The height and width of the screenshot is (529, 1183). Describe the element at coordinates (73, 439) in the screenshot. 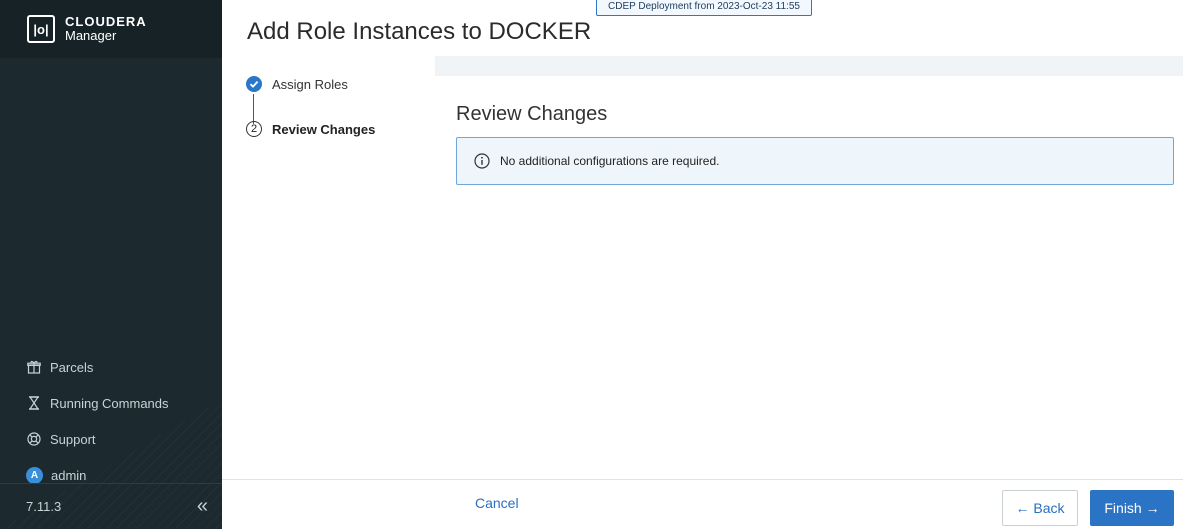

I see `sidebar-item-label: Support` at that location.